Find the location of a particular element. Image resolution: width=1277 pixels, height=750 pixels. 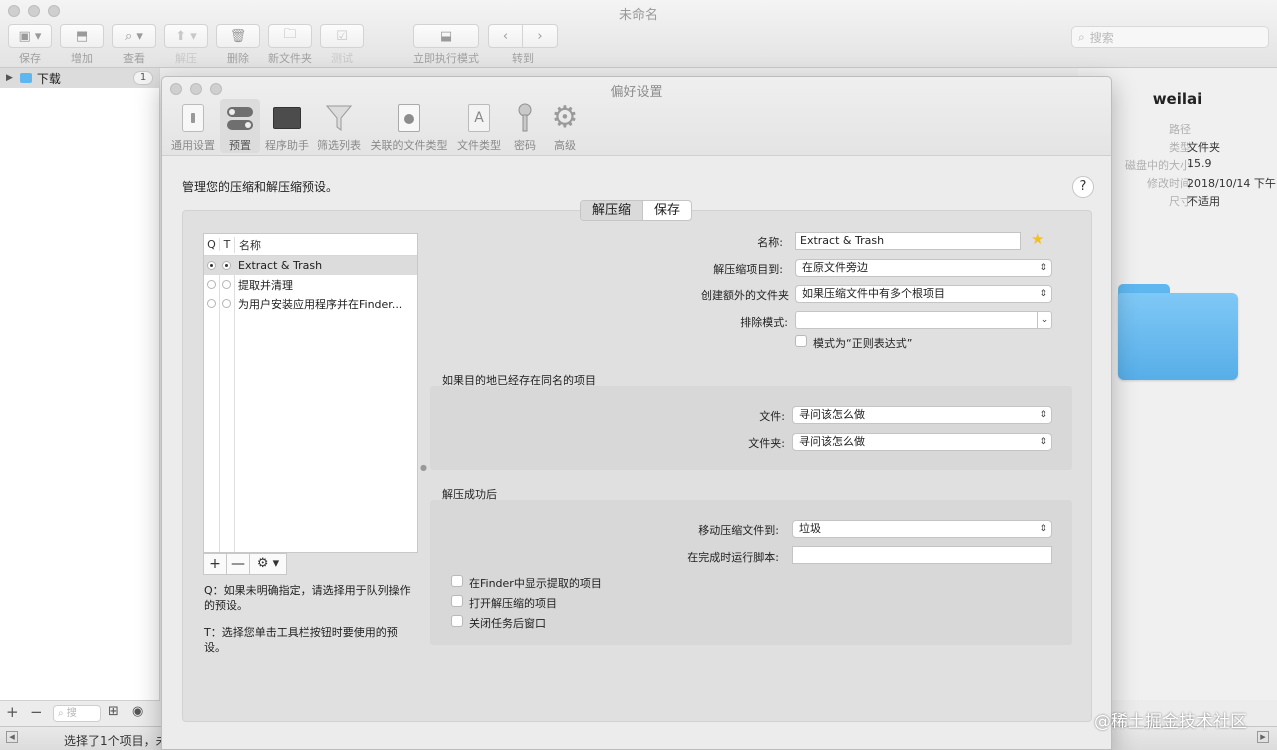

close-window-checkbox is located at coordinates (457, 621).